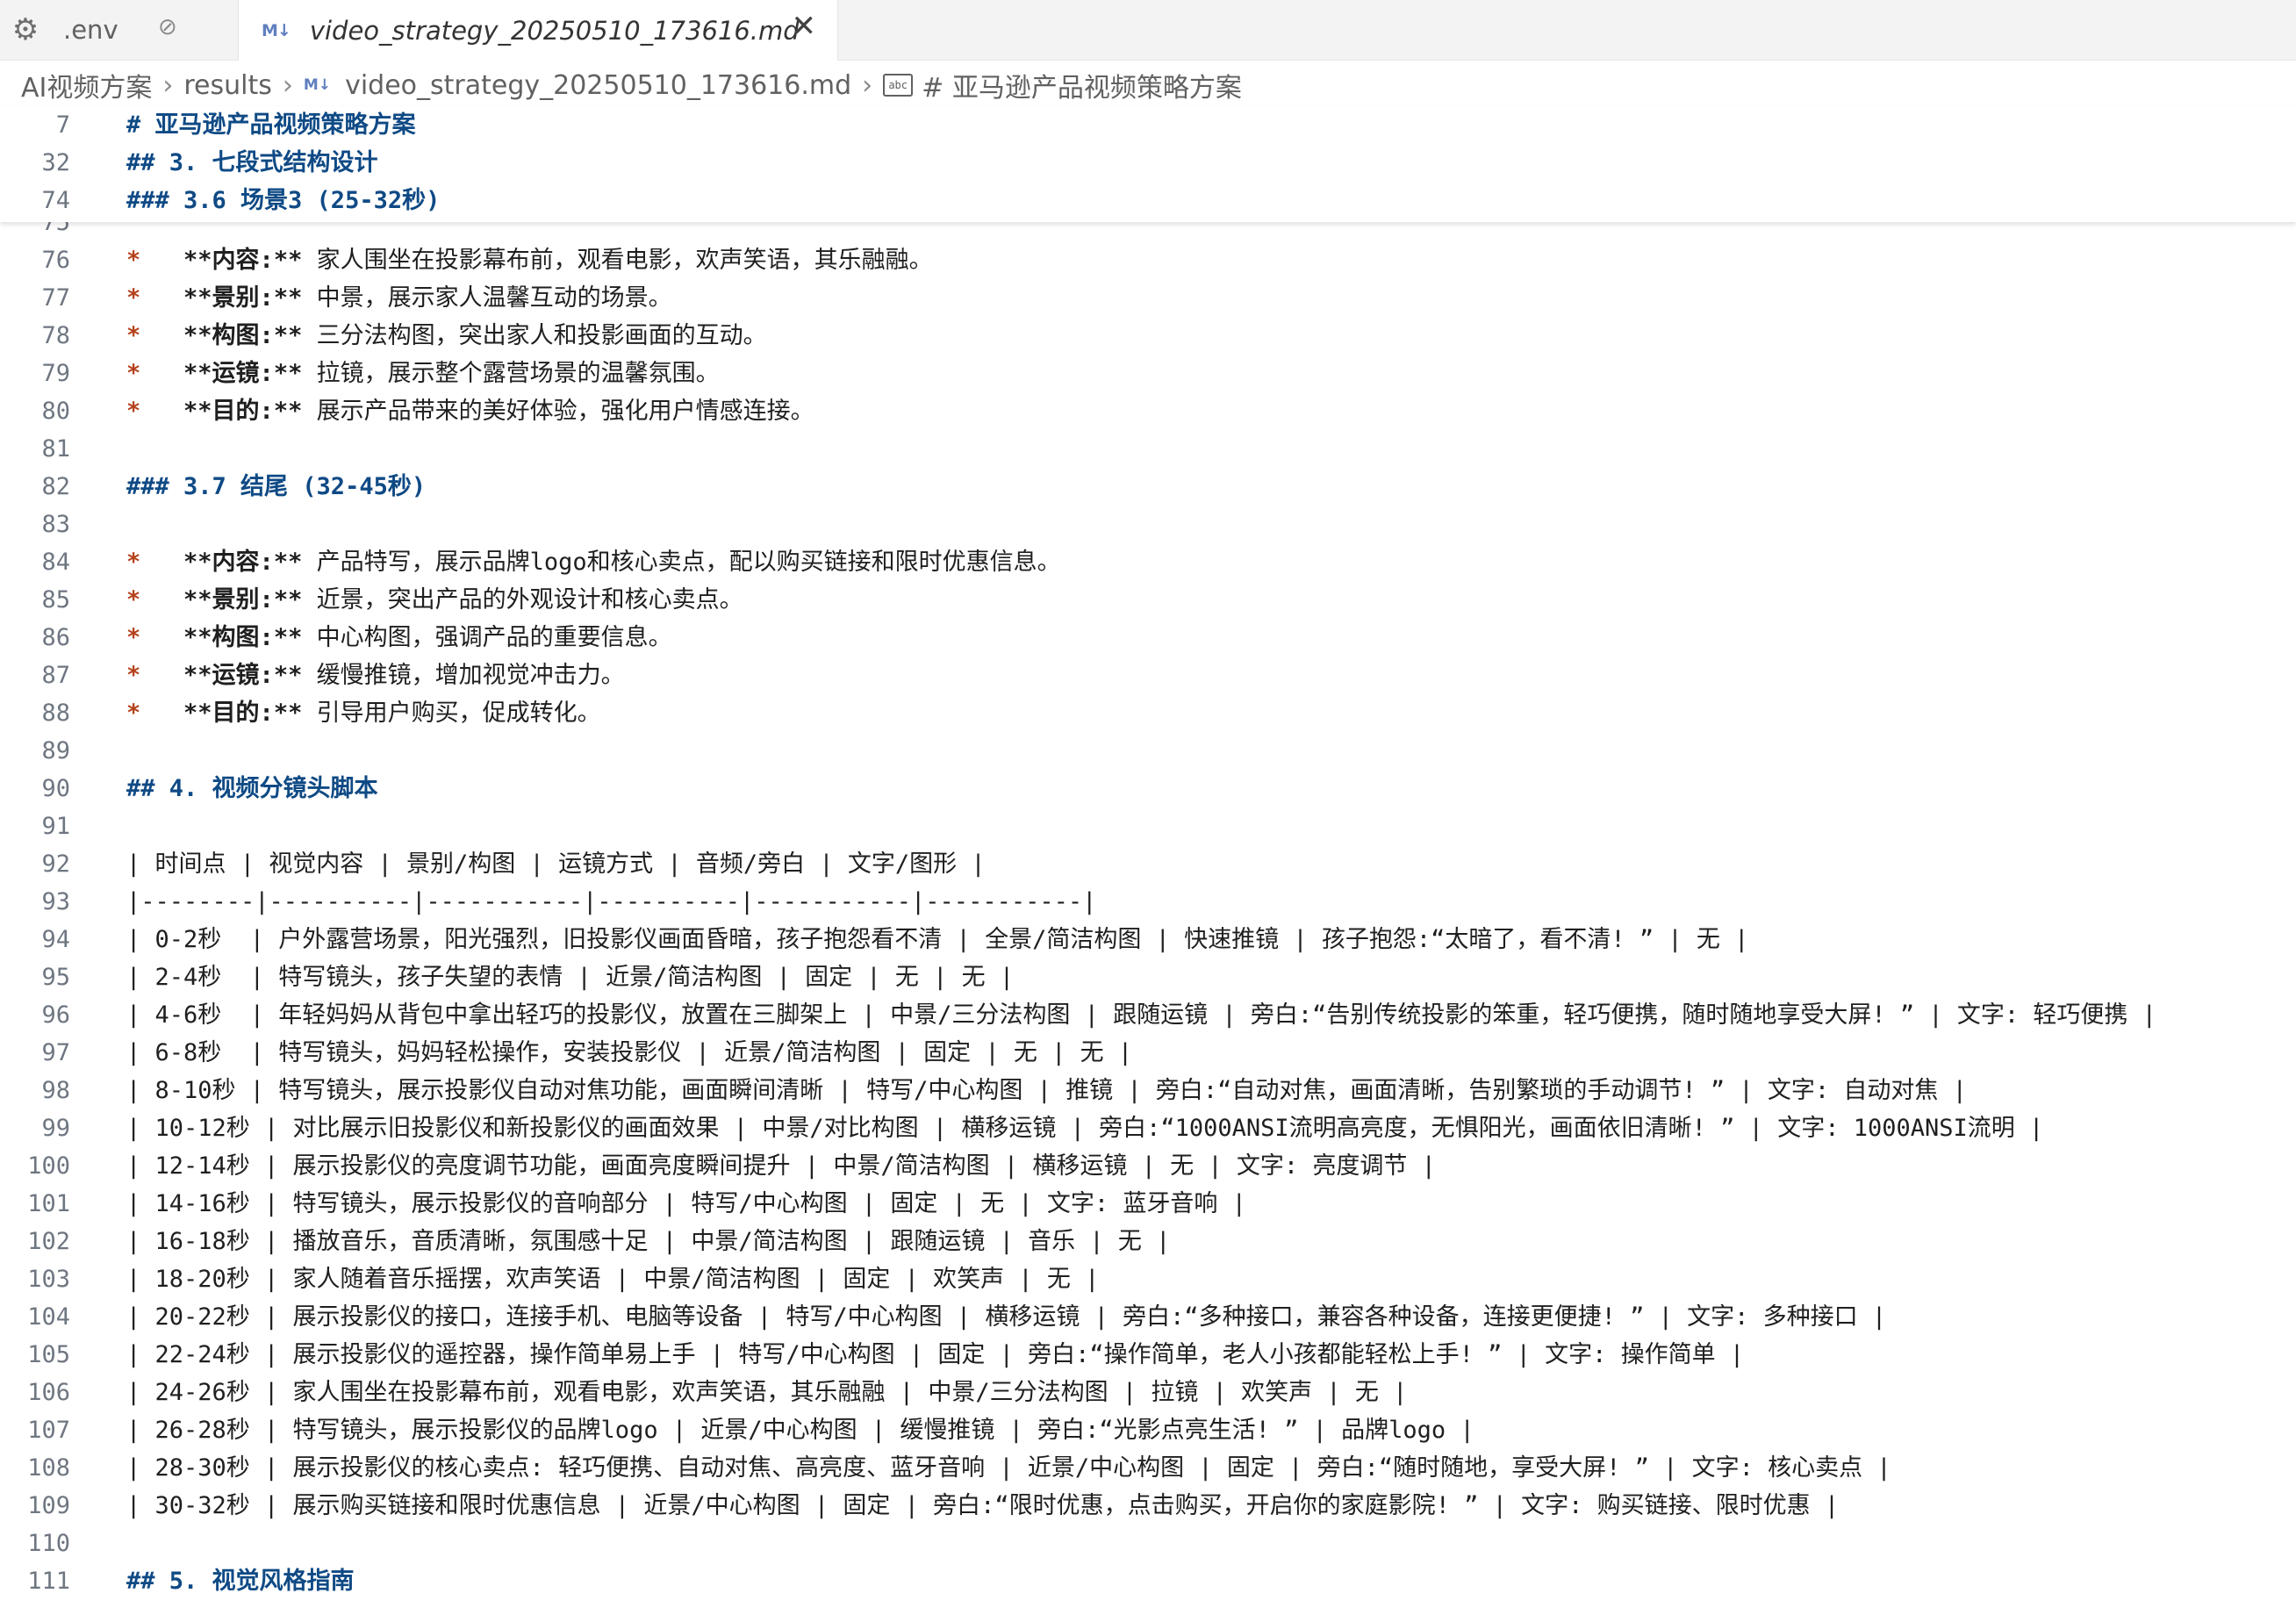 This screenshot has width=2296, height=1622. Describe the element at coordinates (55, 562) in the screenshot. I see `line-number: 84` at that location.